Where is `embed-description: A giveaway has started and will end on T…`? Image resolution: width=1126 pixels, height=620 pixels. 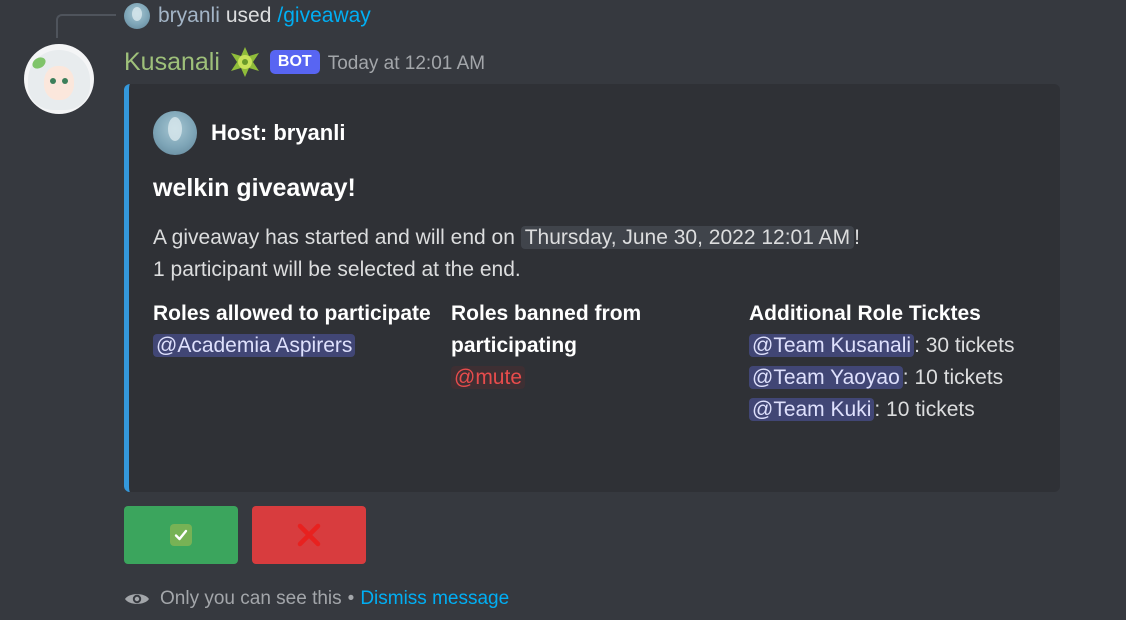
embed-description: A giveaway has started and will end on T… is located at coordinates (593, 254).